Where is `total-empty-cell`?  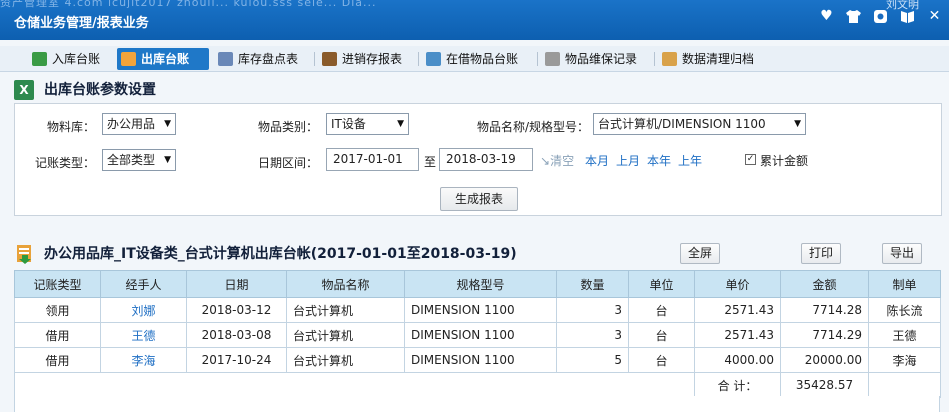 total-empty-cell is located at coordinates (904, 385).